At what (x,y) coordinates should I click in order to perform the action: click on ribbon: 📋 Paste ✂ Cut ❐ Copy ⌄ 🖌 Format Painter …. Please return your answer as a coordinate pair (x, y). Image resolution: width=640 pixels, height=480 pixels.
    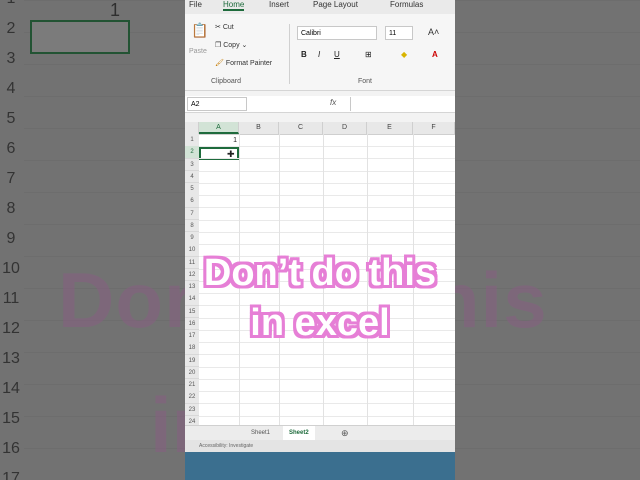
    Looking at the image, I should click on (320, 52).